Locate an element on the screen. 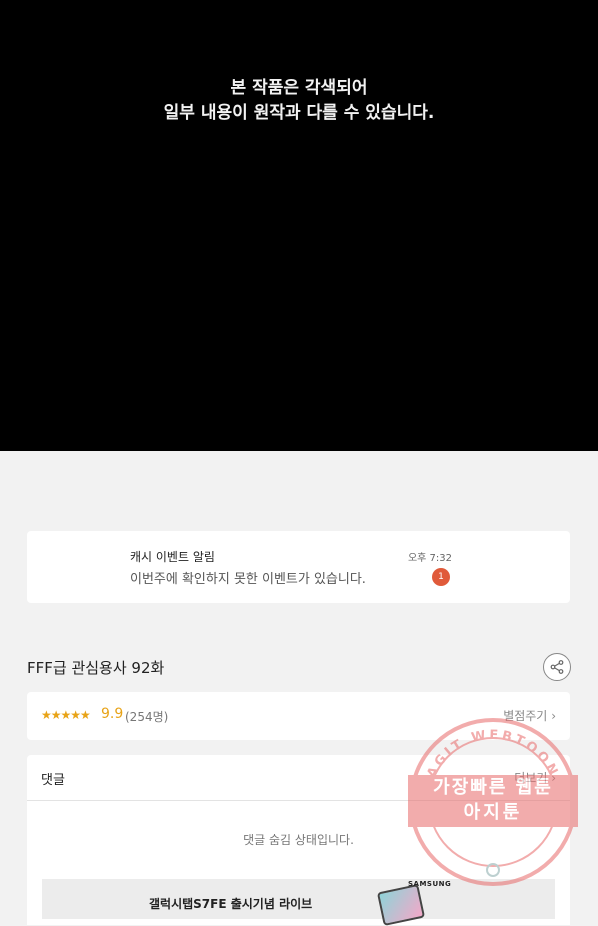 Image resolution: width=598 pixels, height=926 pixels. ad-banner: 갤럭시탭S7FE 출시기념 라이브 SAMSUNG is located at coordinates (298, 902).